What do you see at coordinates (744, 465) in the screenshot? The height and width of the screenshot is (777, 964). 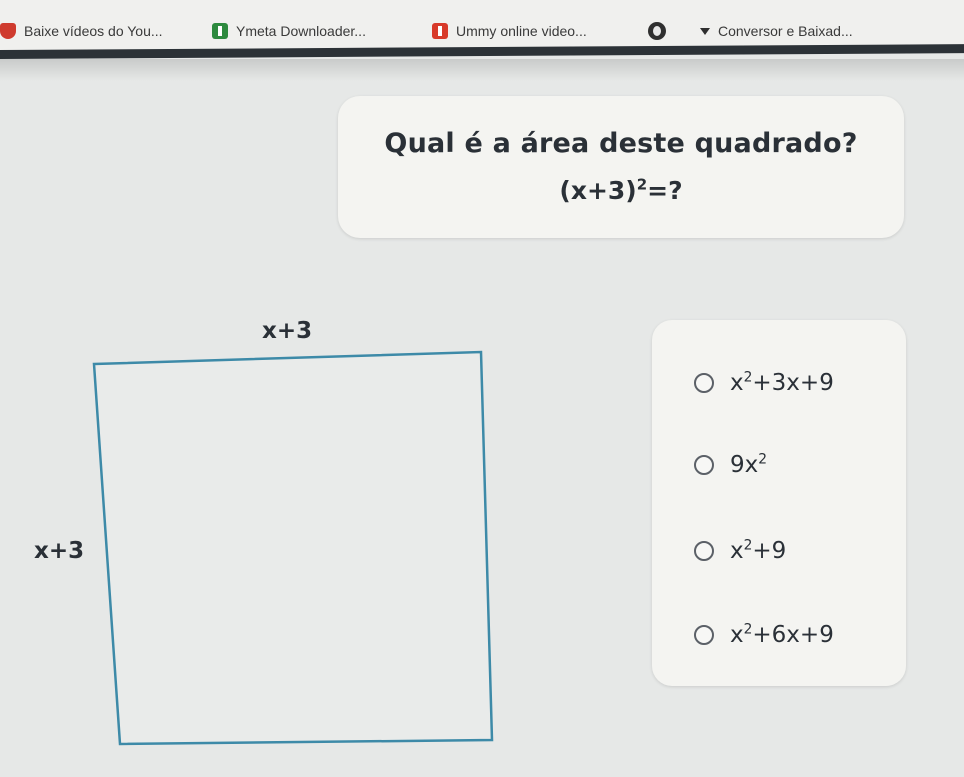 I see `option-term: 9x` at bounding box center [744, 465].